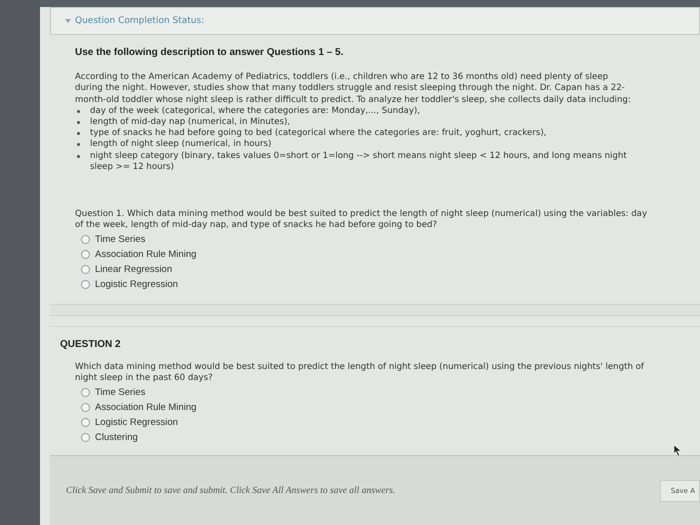  What do you see at coordinates (209, 52) in the screenshot?
I see `description-heading: Use the following description to answer Questions 1 – 5.` at bounding box center [209, 52].